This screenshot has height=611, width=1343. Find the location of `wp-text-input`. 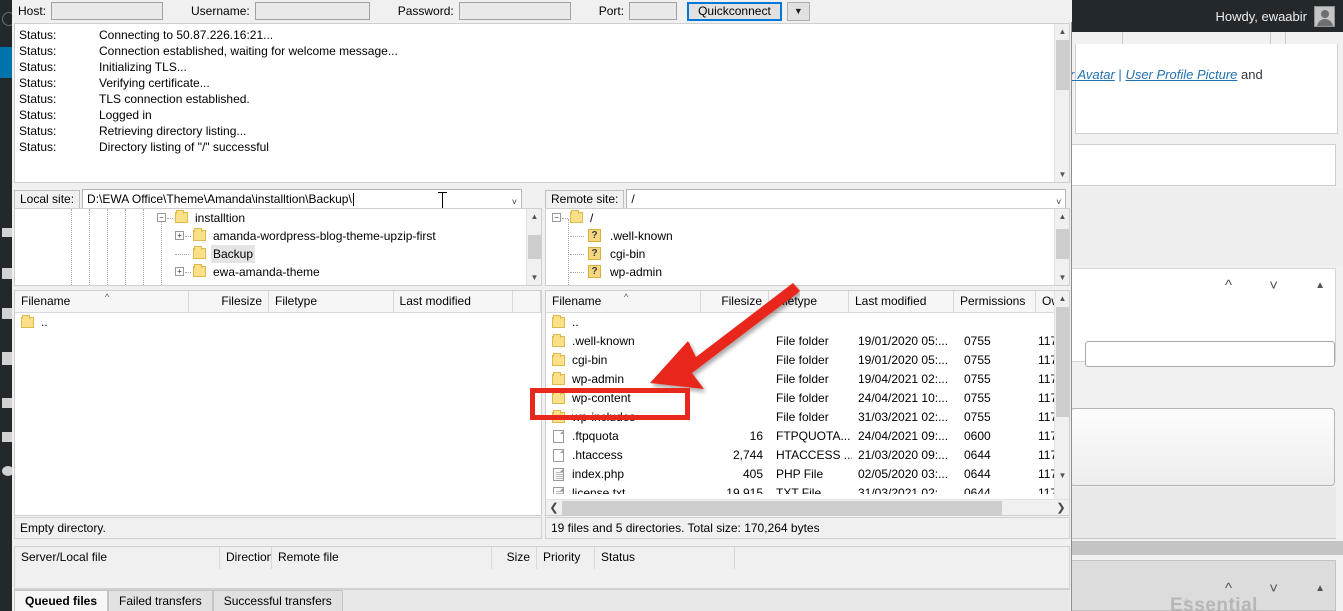

wp-text-input is located at coordinates (1210, 354).